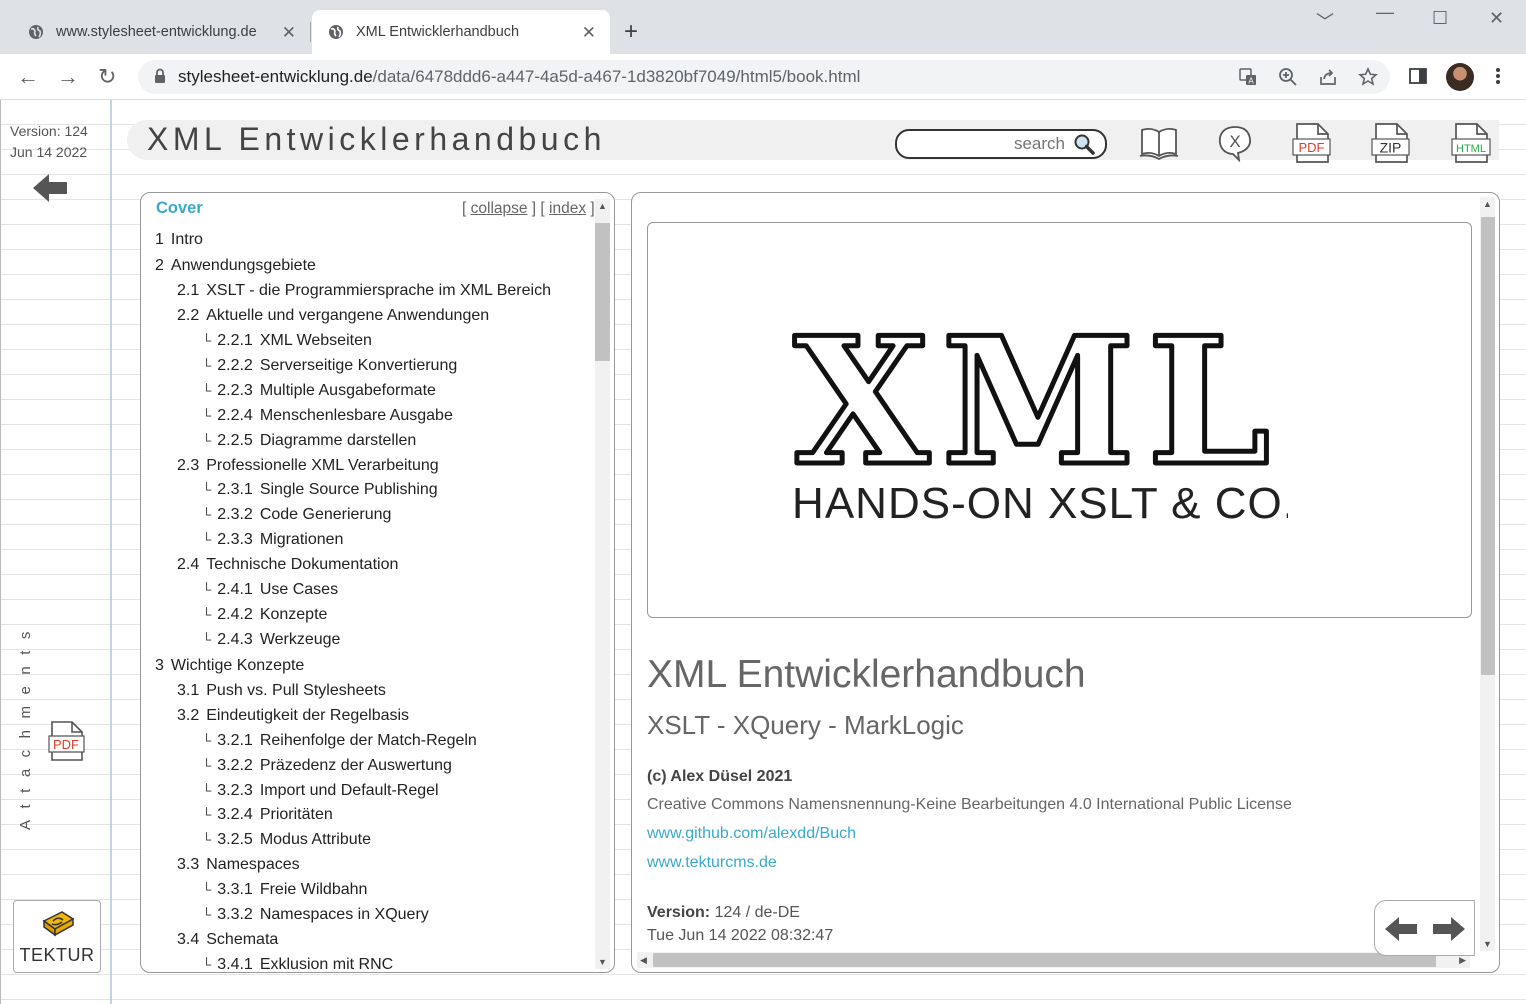 This screenshot has width=1526, height=1004. Describe the element at coordinates (1385, 12) in the screenshot. I see `minimize-icon: —` at that location.